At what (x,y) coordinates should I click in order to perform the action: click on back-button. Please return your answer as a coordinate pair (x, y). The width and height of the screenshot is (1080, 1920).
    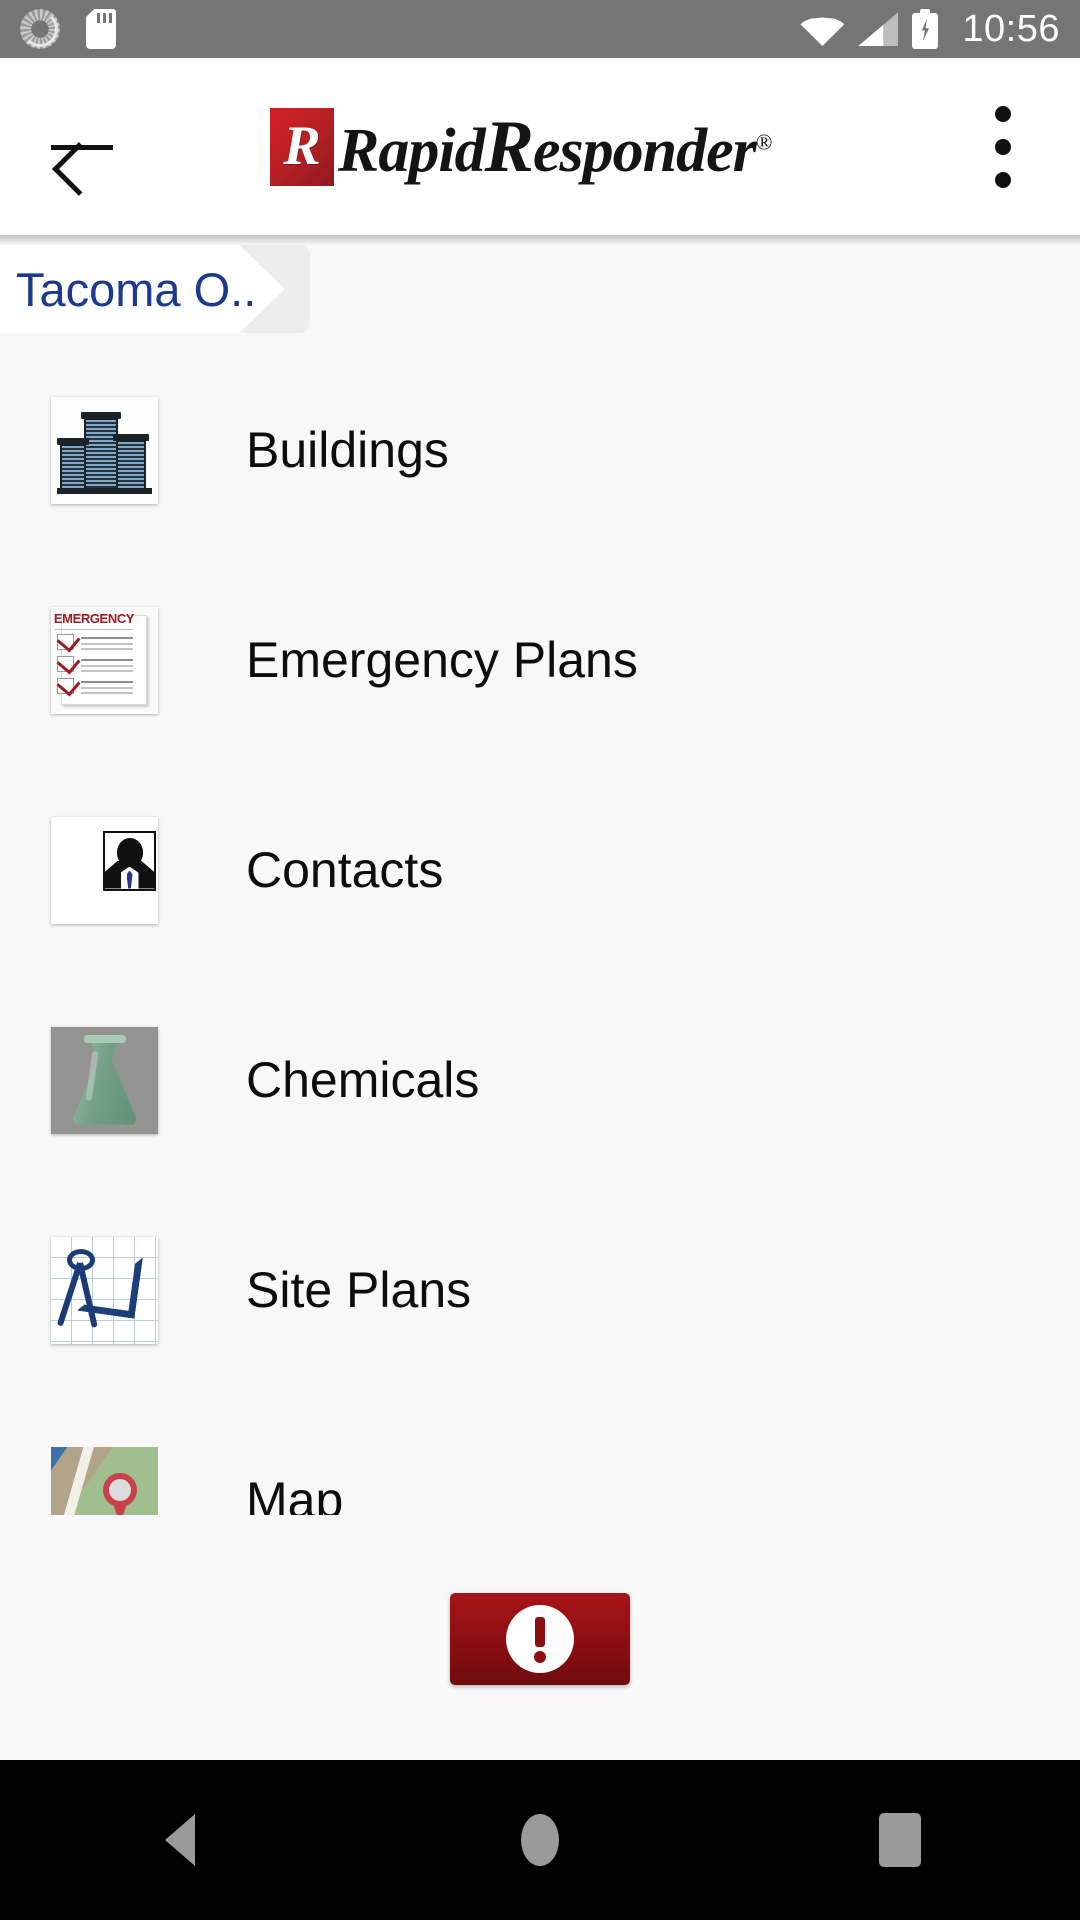
    Looking at the image, I should click on (82, 147).